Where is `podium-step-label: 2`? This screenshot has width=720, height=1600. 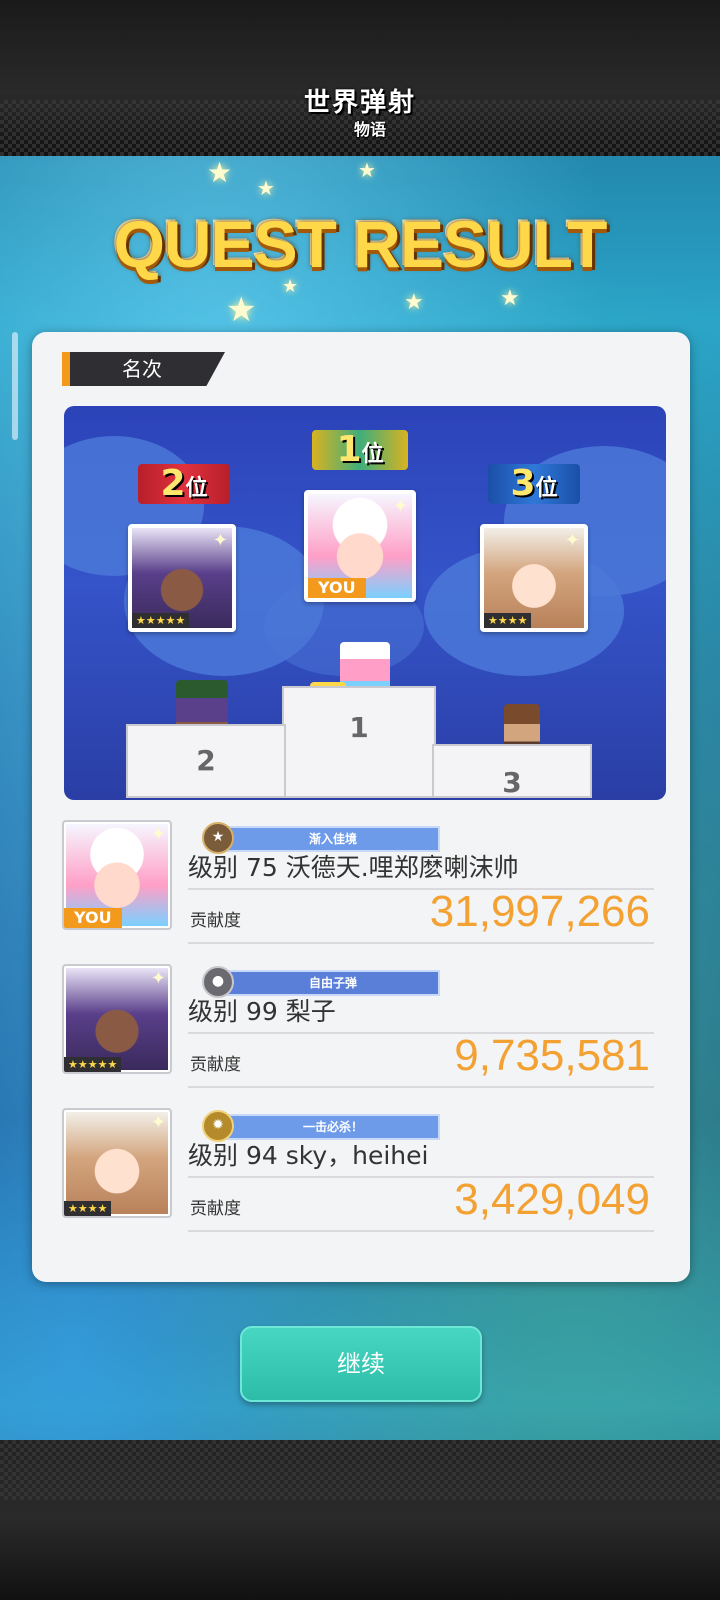
podium-step-label: 2 is located at coordinates (206, 760).